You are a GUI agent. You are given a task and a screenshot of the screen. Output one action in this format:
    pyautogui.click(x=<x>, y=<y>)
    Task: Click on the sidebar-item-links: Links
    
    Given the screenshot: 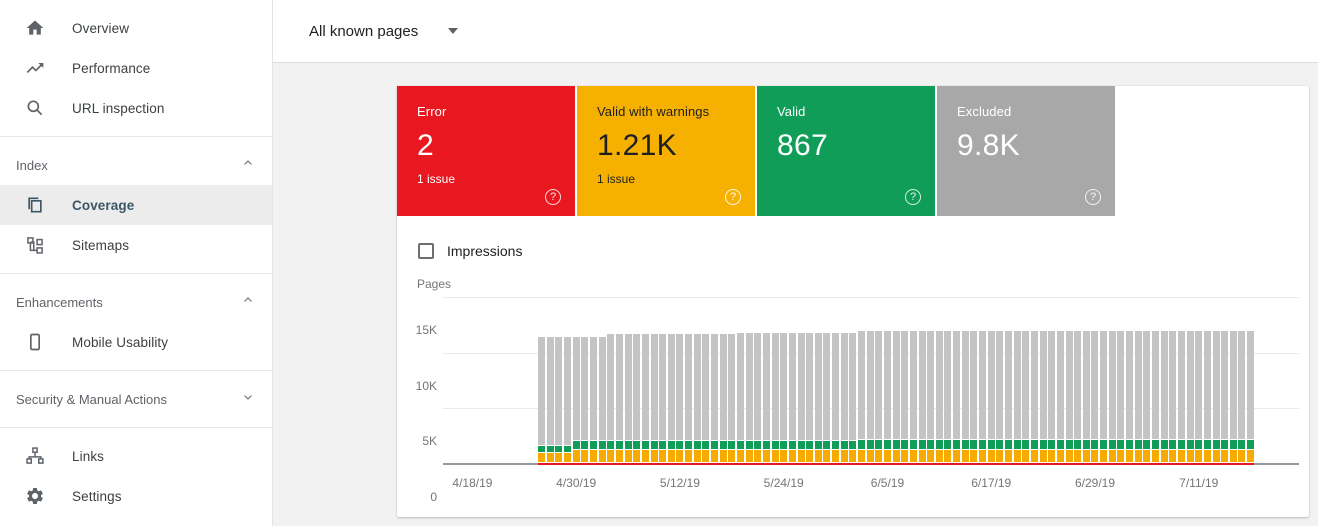 What is the action you would take?
    pyautogui.click(x=136, y=456)
    